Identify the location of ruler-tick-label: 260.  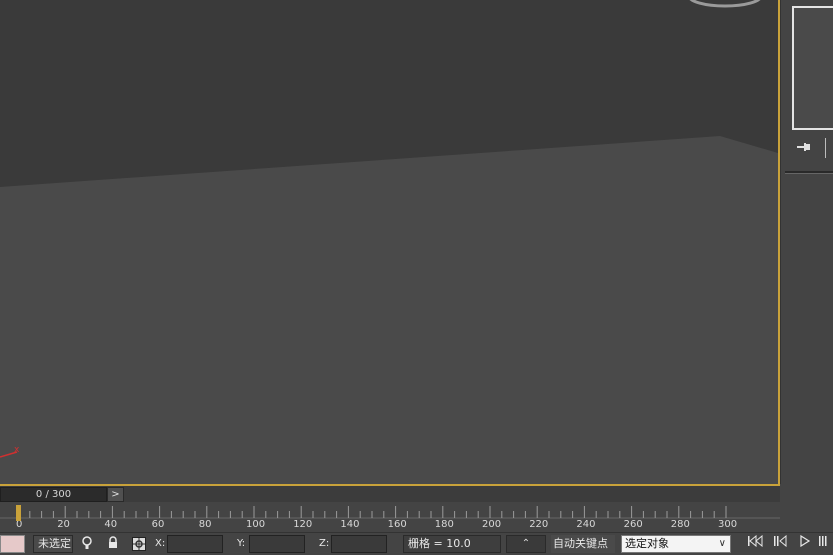
(633, 524).